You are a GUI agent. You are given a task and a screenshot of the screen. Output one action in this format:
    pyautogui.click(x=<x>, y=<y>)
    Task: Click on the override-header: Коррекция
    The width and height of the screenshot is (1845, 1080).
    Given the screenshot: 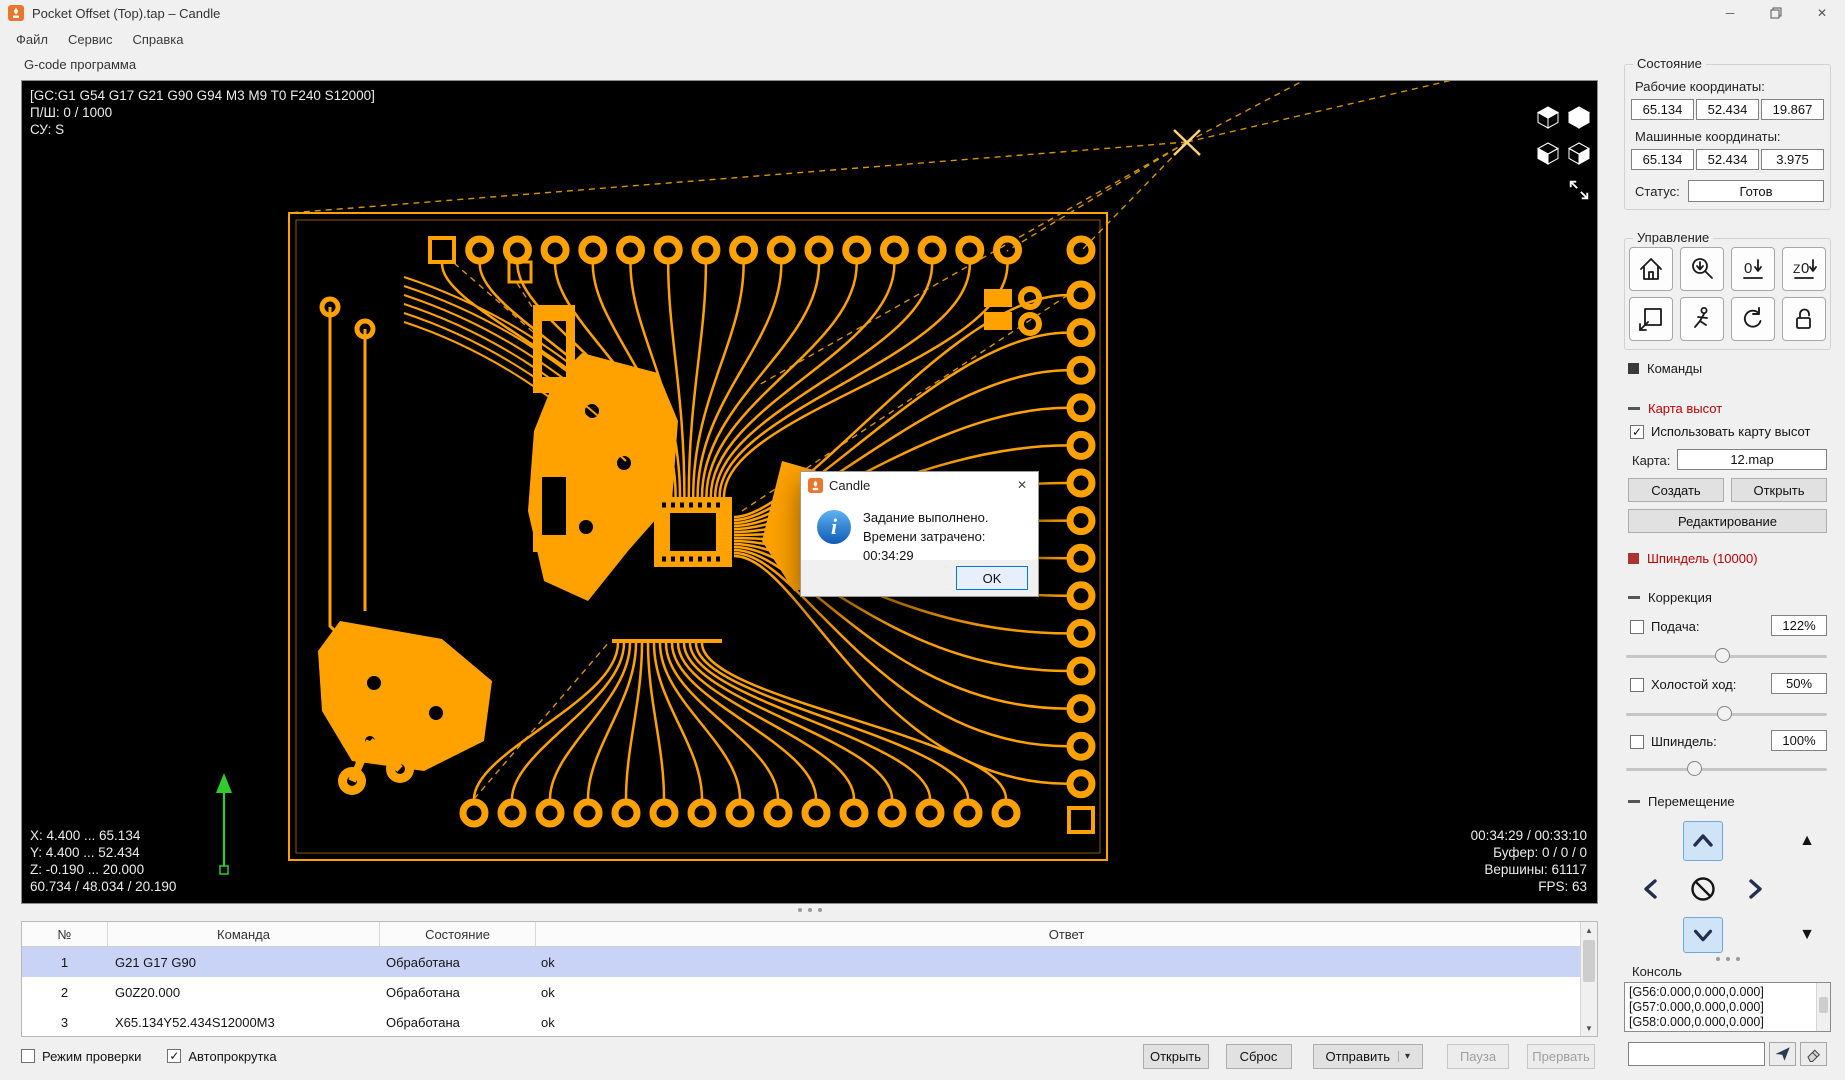 What is the action you would take?
    pyautogui.click(x=1670, y=597)
    